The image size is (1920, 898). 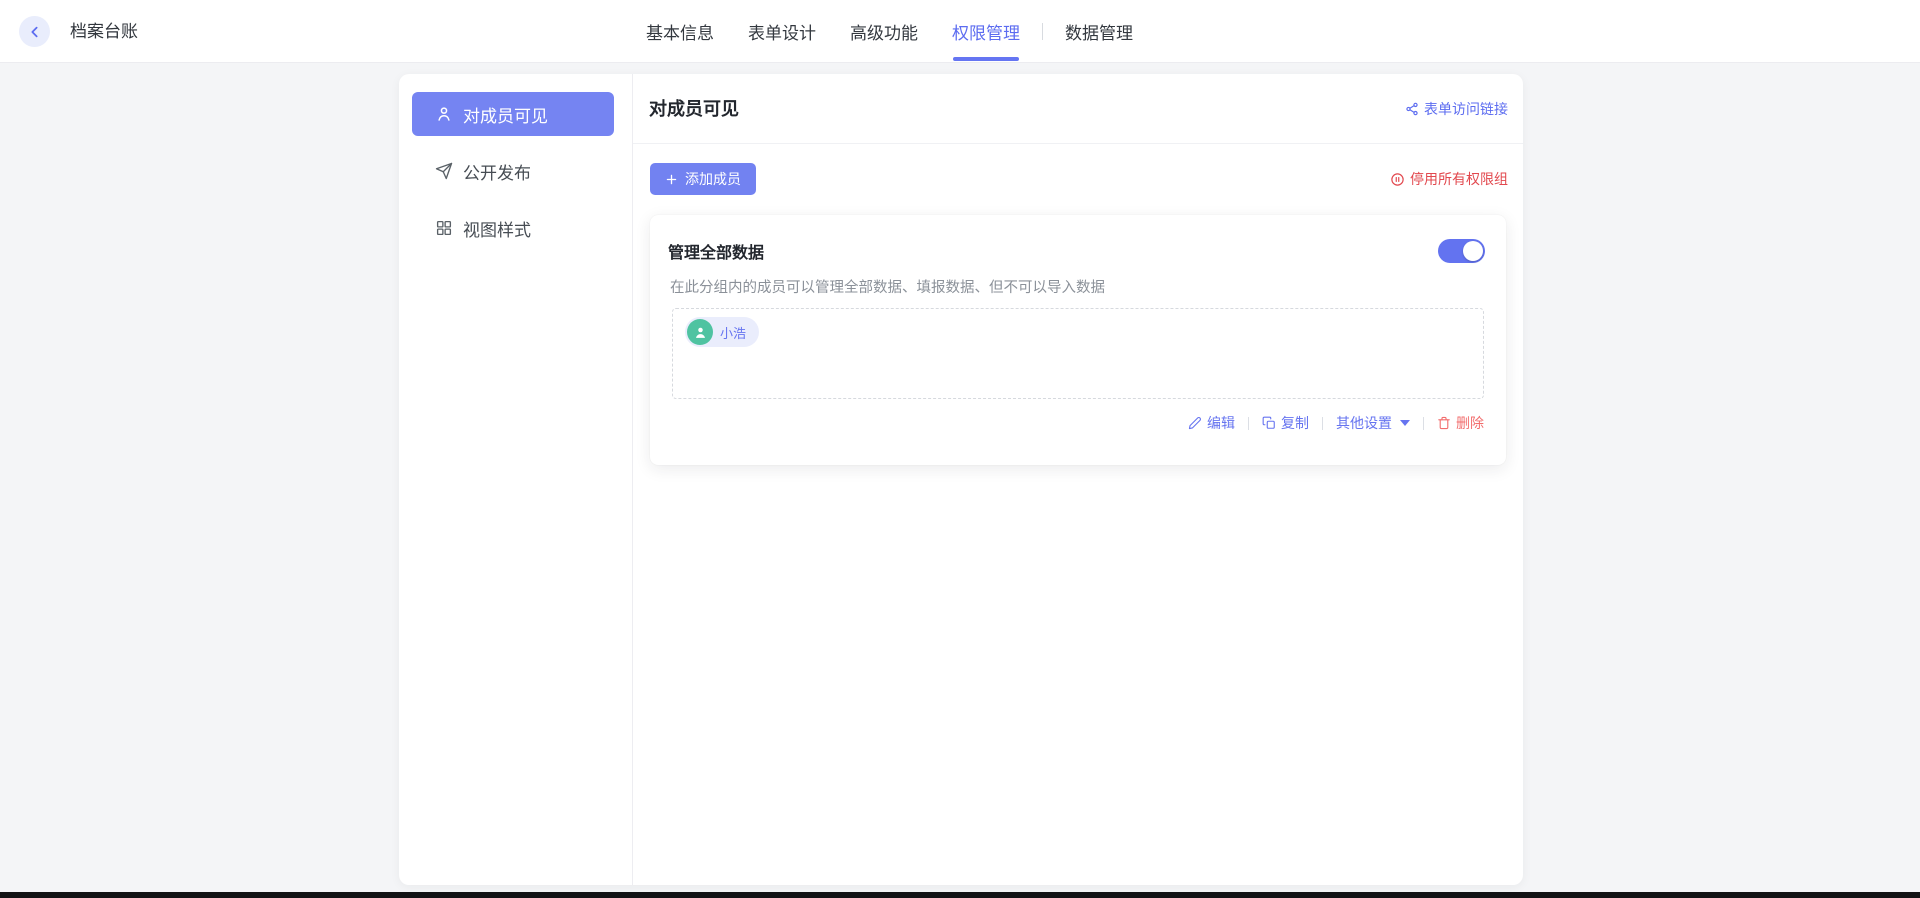 I want to click on member-name: 小浩, so click(x=733, y=333).